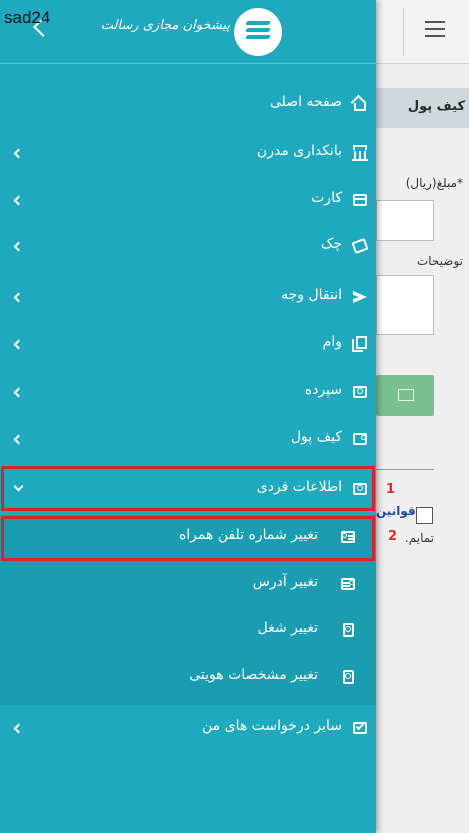  Describe the element at coordinates (188, 538) in the screenshot. I see `highlight-box-change-mobile` at that location.